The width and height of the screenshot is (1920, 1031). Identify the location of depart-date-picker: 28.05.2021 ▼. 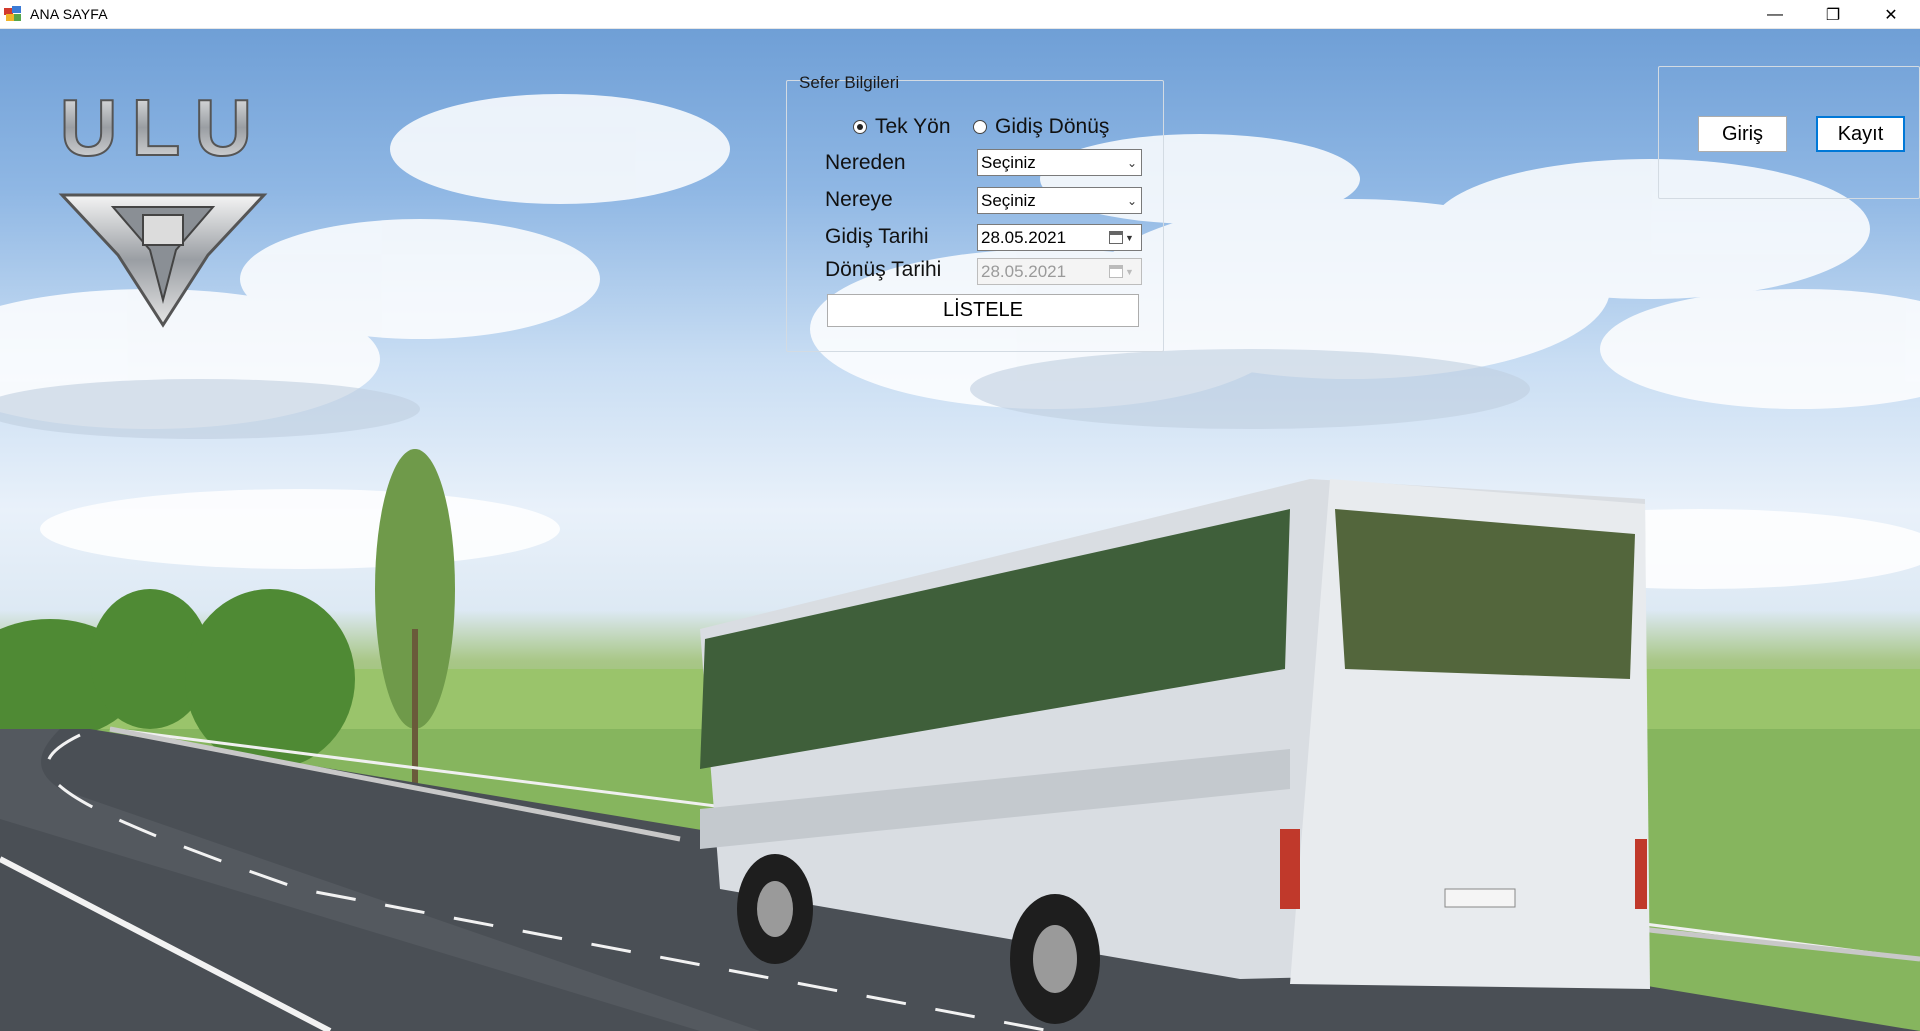
(1059, 237).